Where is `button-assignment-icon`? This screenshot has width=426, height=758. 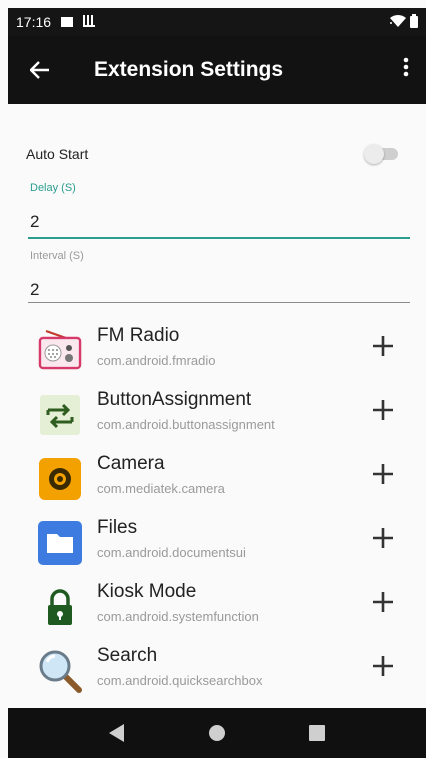 button-assignment-icon is located at coordinates (60, 415).